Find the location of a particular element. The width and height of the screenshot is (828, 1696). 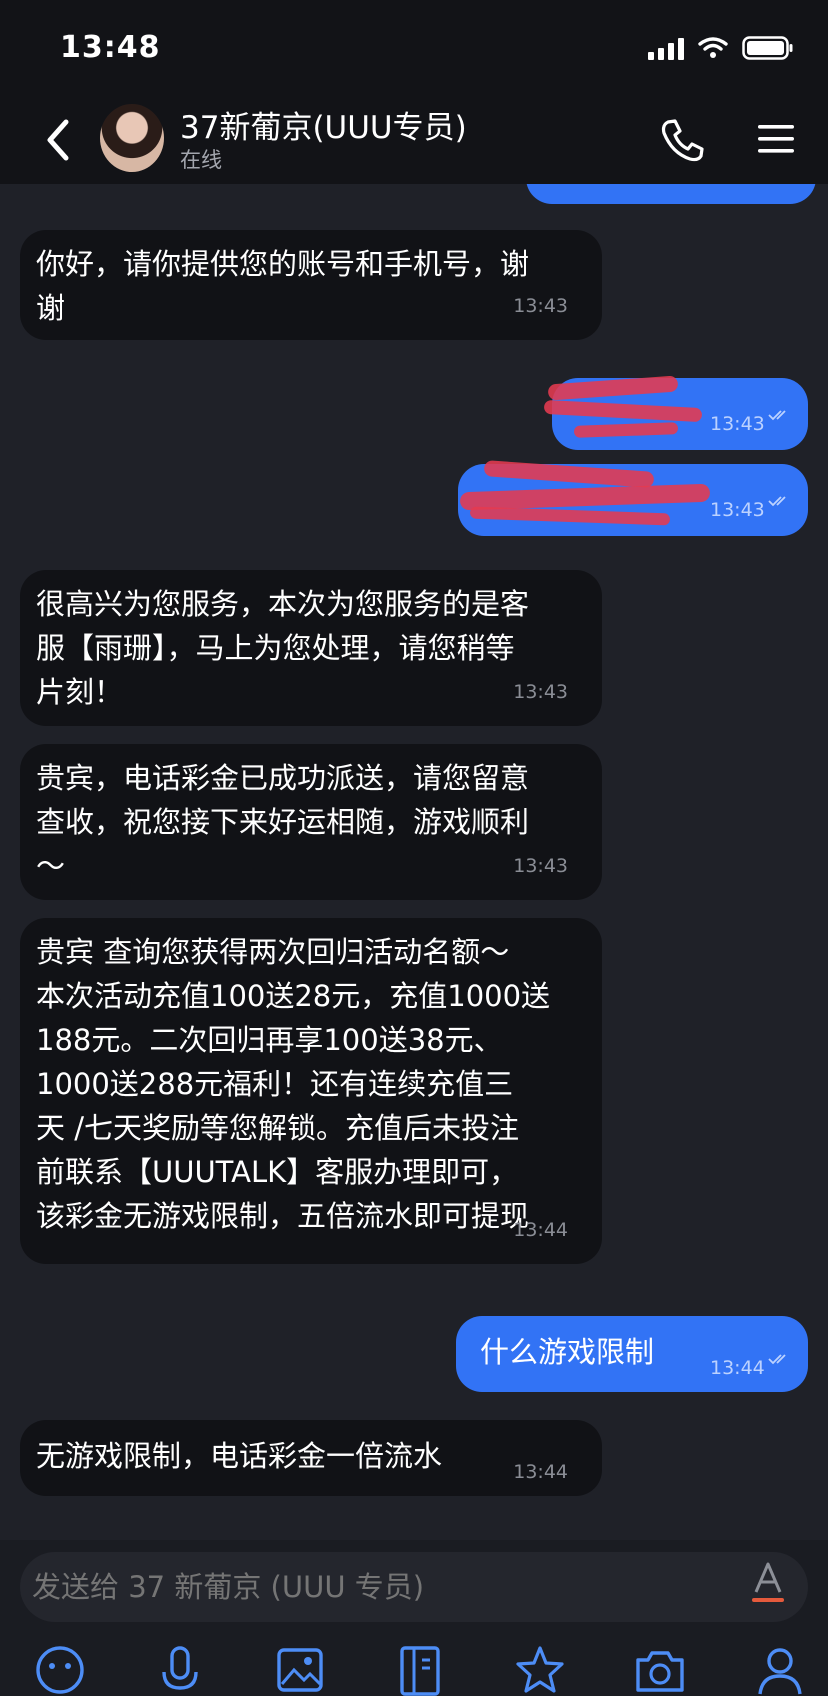

message-text: 你好，请你提供您的账号和手机号，谢 谢 is located at coordinates (283, 286).